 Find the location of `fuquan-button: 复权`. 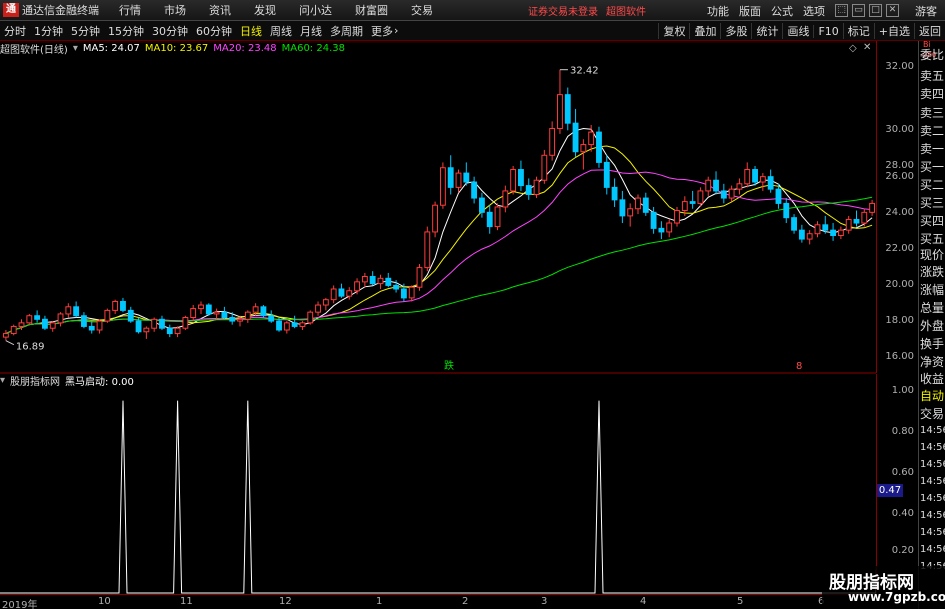

fuquan-button: 复权 is located at coordinates (673, 31).